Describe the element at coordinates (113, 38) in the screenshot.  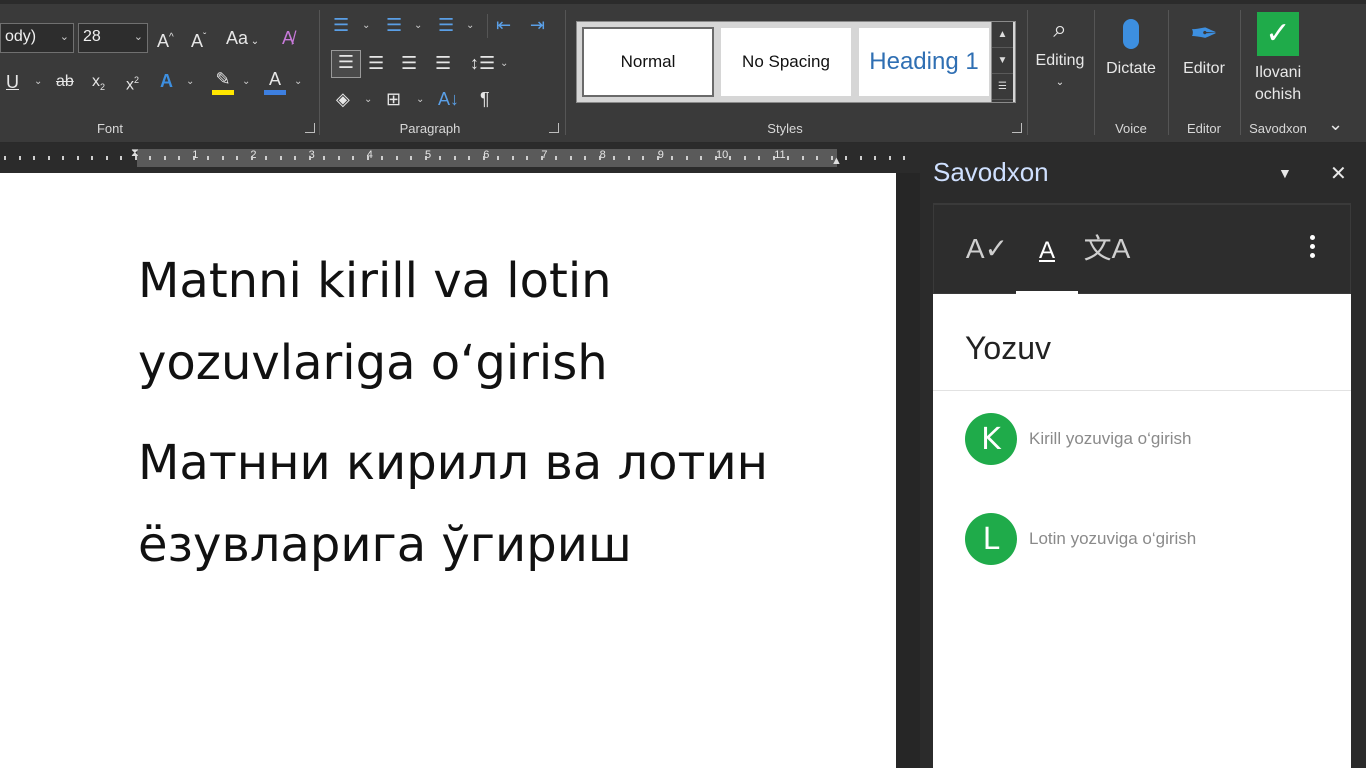
I see `font-size-combo: 28 ⌄` at that location.